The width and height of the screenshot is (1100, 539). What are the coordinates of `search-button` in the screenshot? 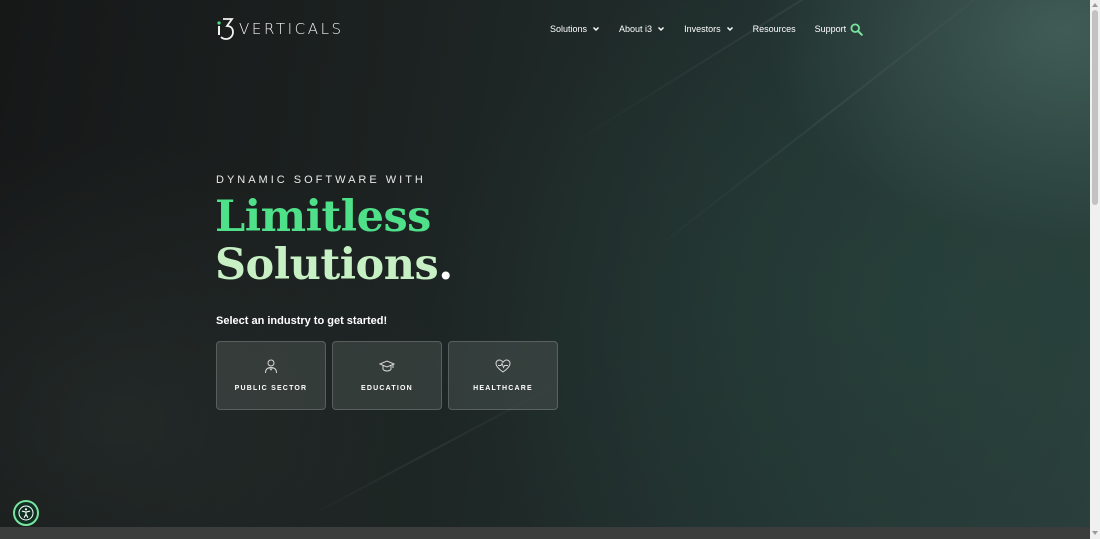 It's located at (856, 29).